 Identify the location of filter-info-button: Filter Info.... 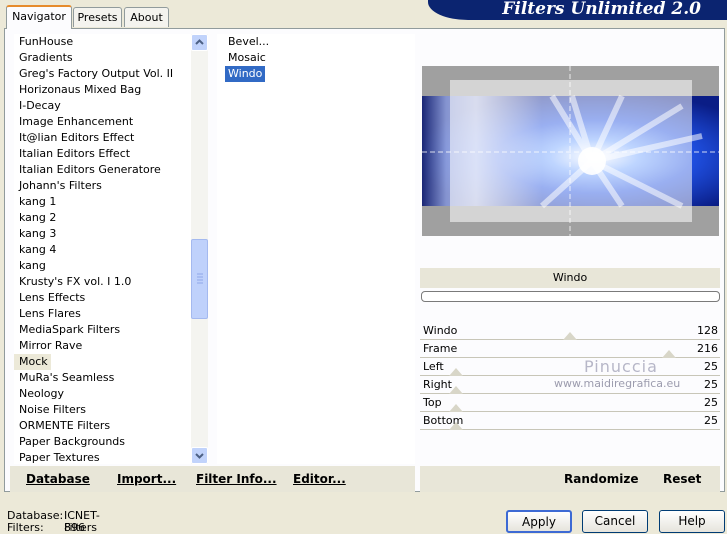
(236, 479).